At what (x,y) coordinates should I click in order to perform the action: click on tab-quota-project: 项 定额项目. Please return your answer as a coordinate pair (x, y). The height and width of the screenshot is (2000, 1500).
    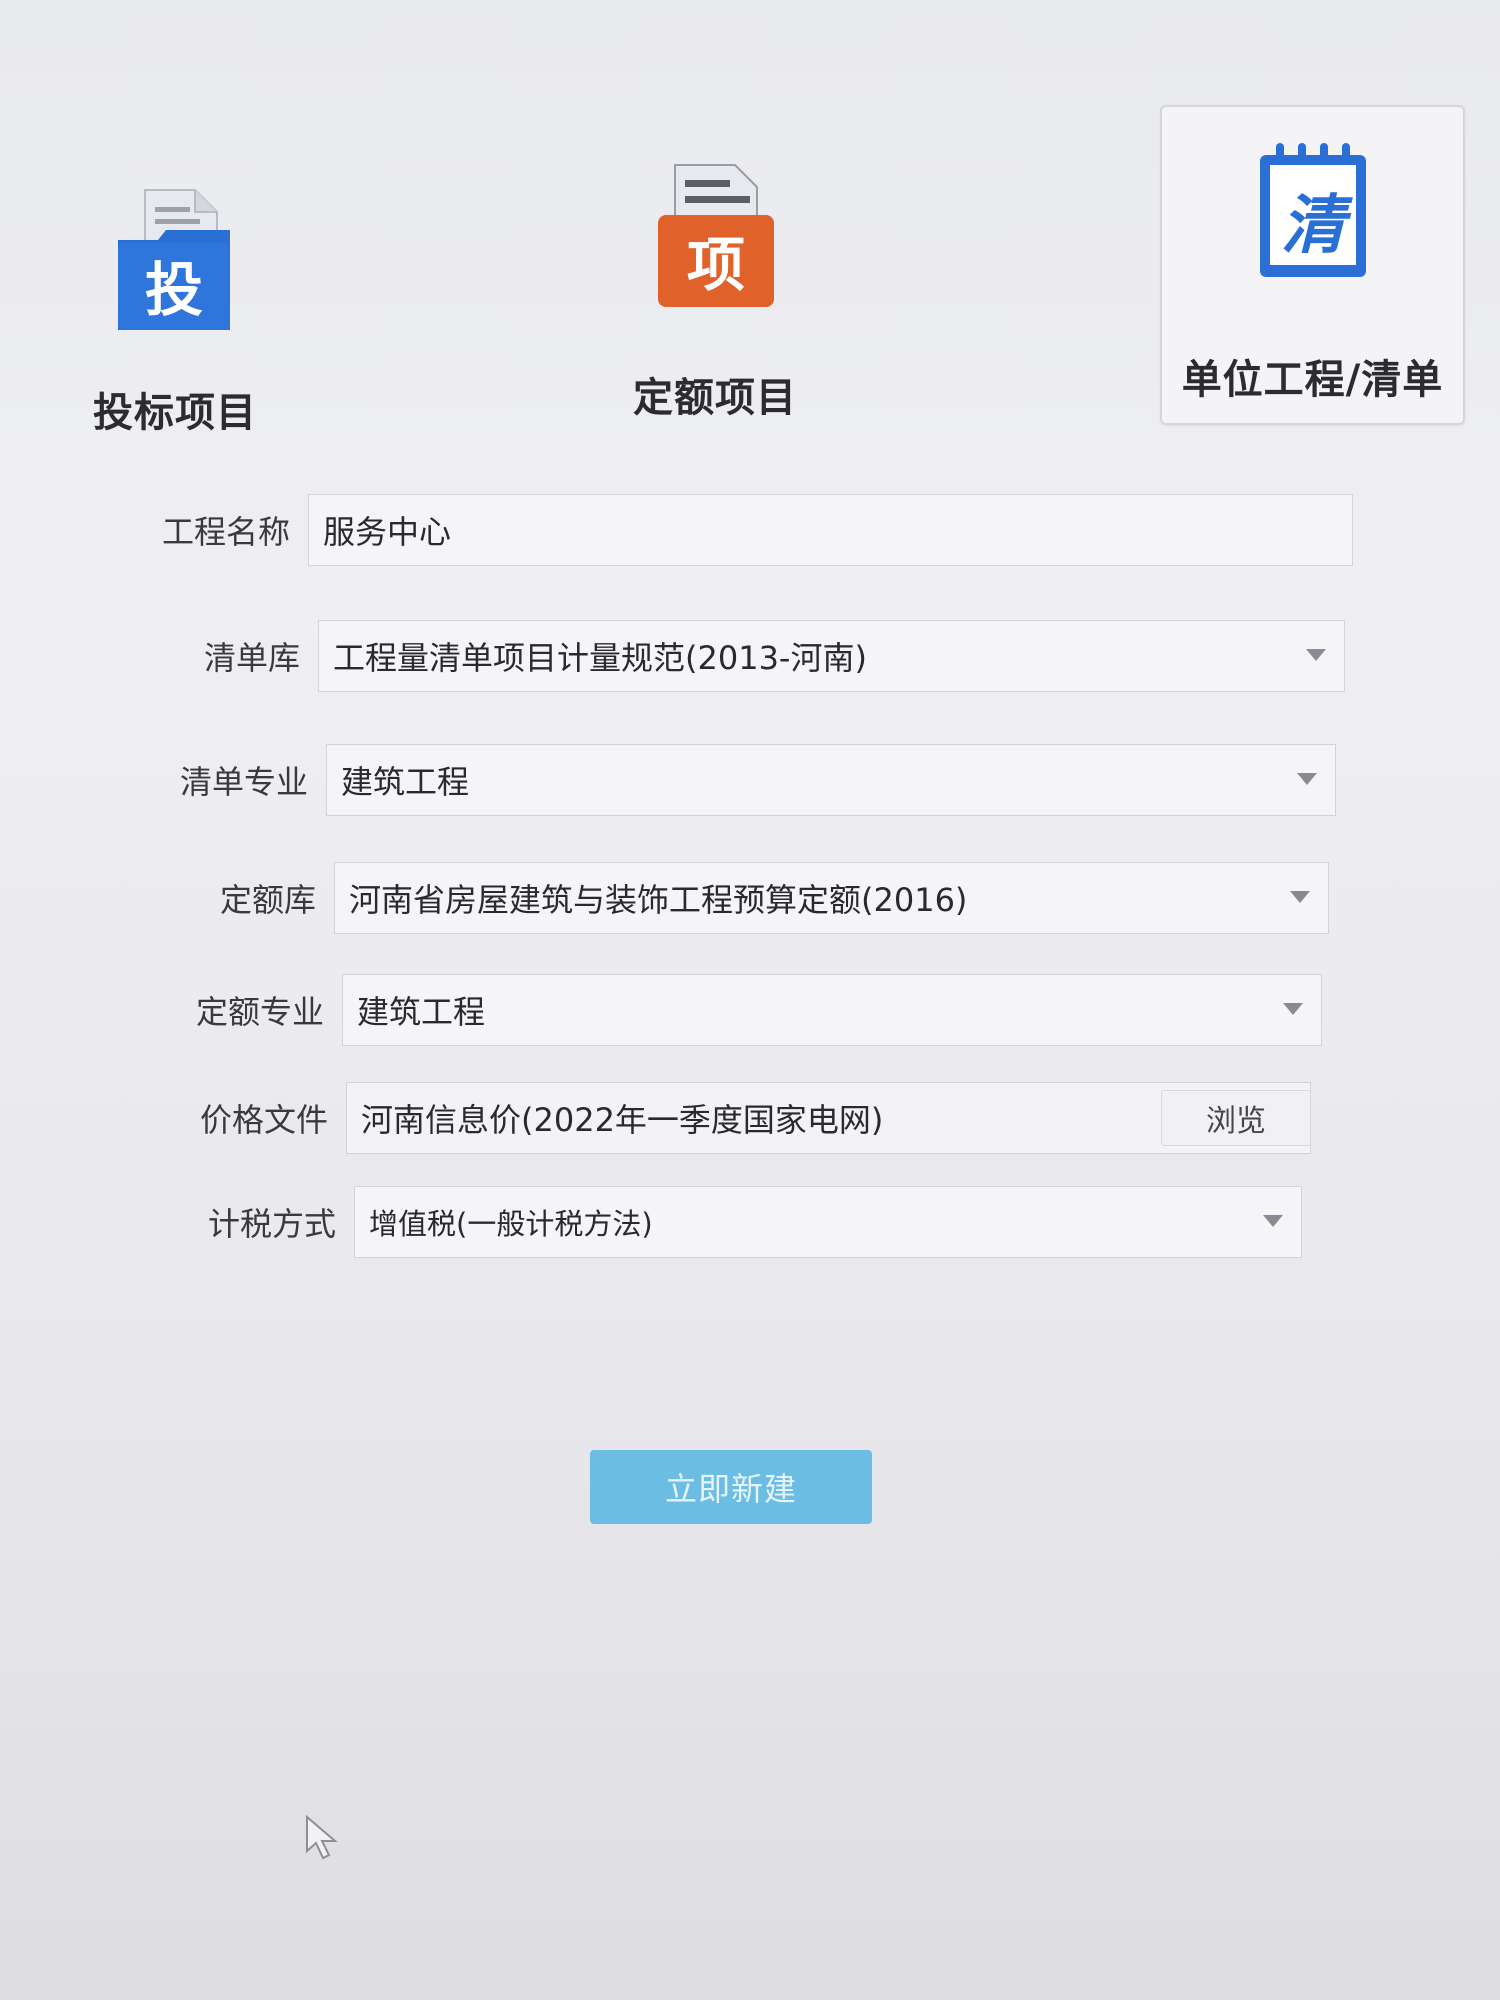
    Looking at the image, I should click on (715, 270).